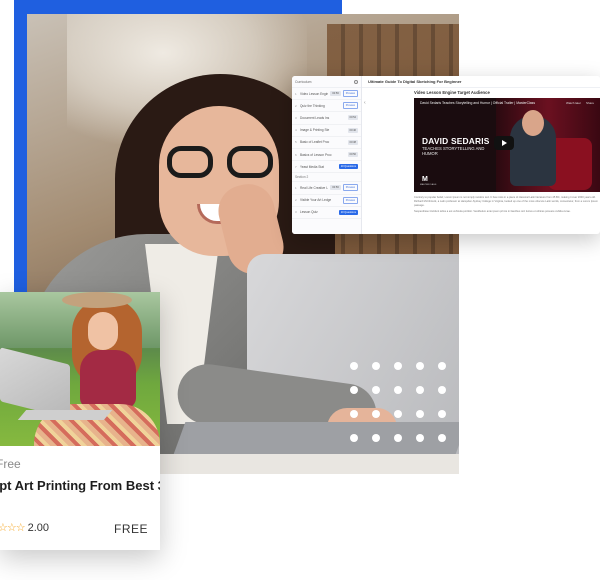 The image size is (600, 580). Describe the element at coordinates (365, 103) in the screenshot. I see `collapse-icon: ‹` at that location.